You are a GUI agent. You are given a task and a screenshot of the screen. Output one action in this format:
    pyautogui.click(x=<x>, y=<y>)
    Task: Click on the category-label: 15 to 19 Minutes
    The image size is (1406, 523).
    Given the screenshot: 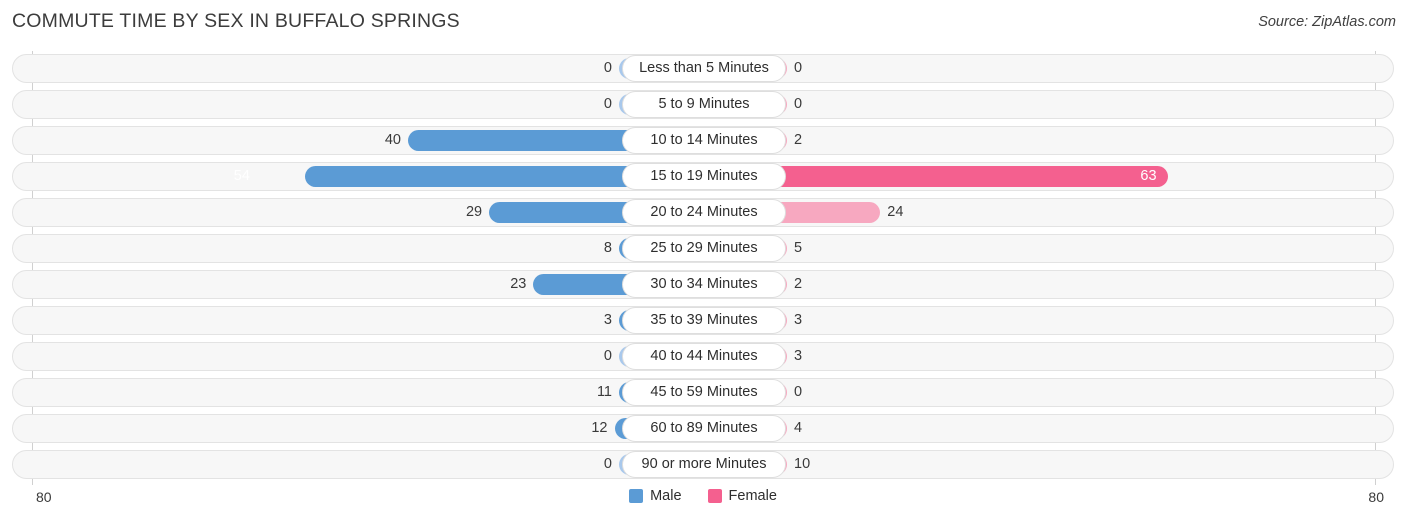 What is the action you would take?
    pyautogui.click(x=704, y=176)
    